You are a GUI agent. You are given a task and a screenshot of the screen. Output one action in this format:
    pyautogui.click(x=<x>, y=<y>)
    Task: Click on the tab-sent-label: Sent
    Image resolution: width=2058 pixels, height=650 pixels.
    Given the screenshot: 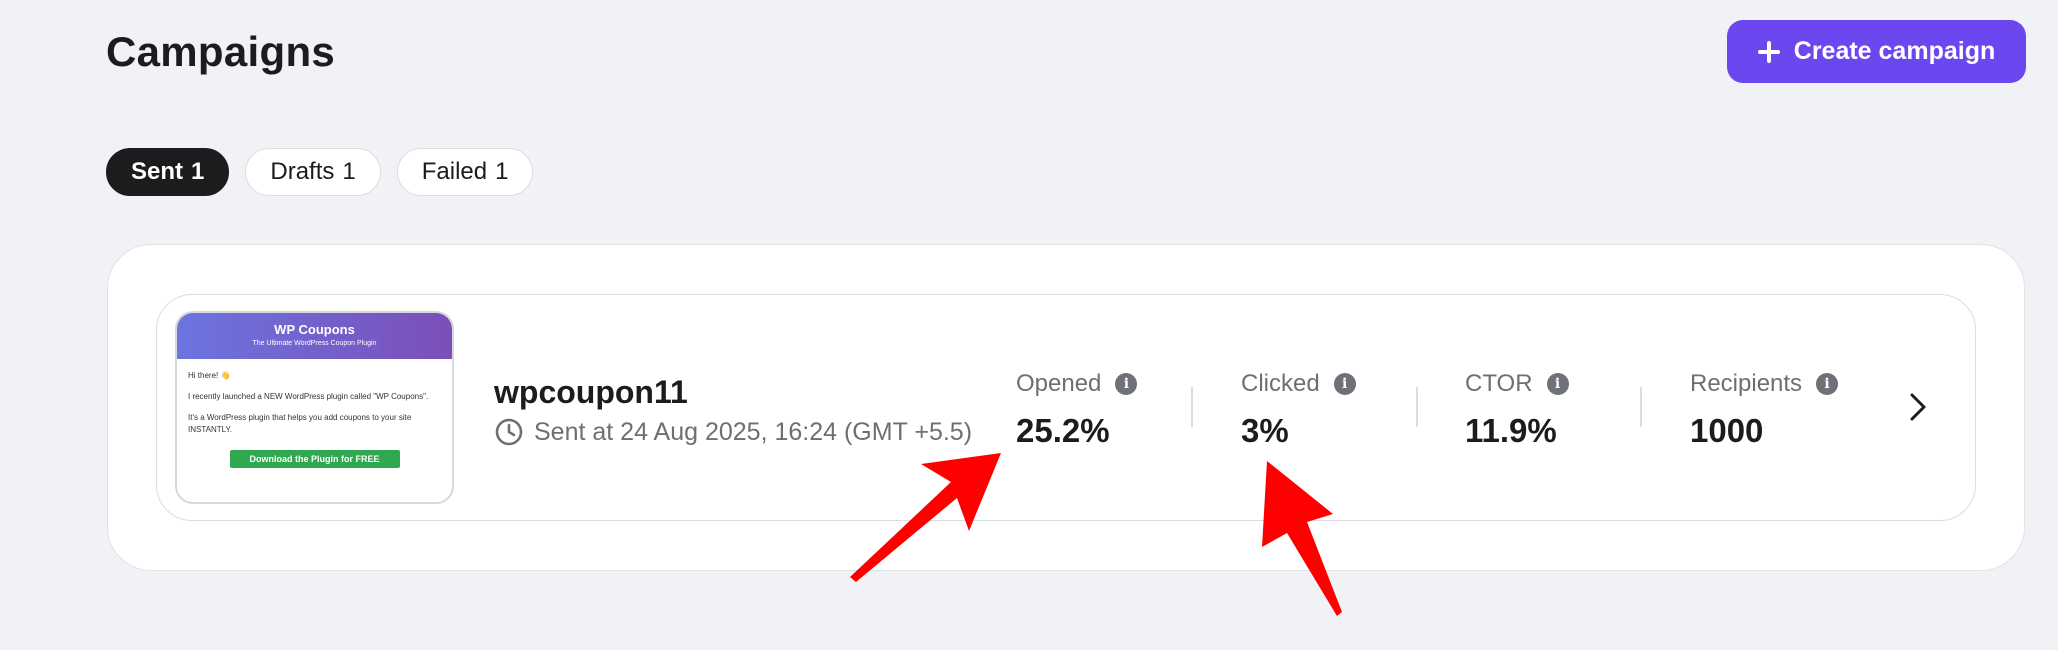 What is the action you would take?
    pyautogui.click(x=157, y=171)
    